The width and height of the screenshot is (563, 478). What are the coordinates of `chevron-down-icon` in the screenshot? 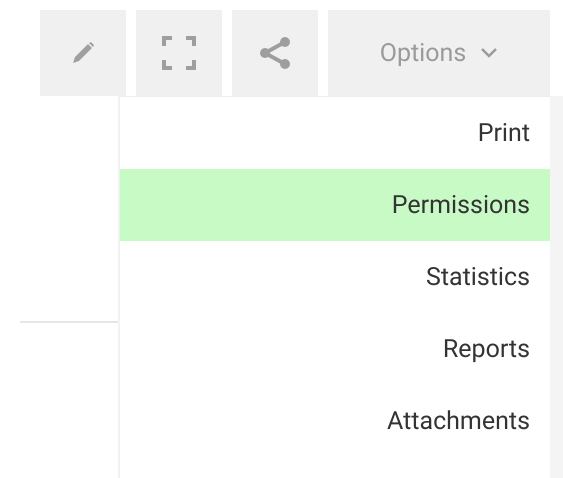 It's located at (489, 53).